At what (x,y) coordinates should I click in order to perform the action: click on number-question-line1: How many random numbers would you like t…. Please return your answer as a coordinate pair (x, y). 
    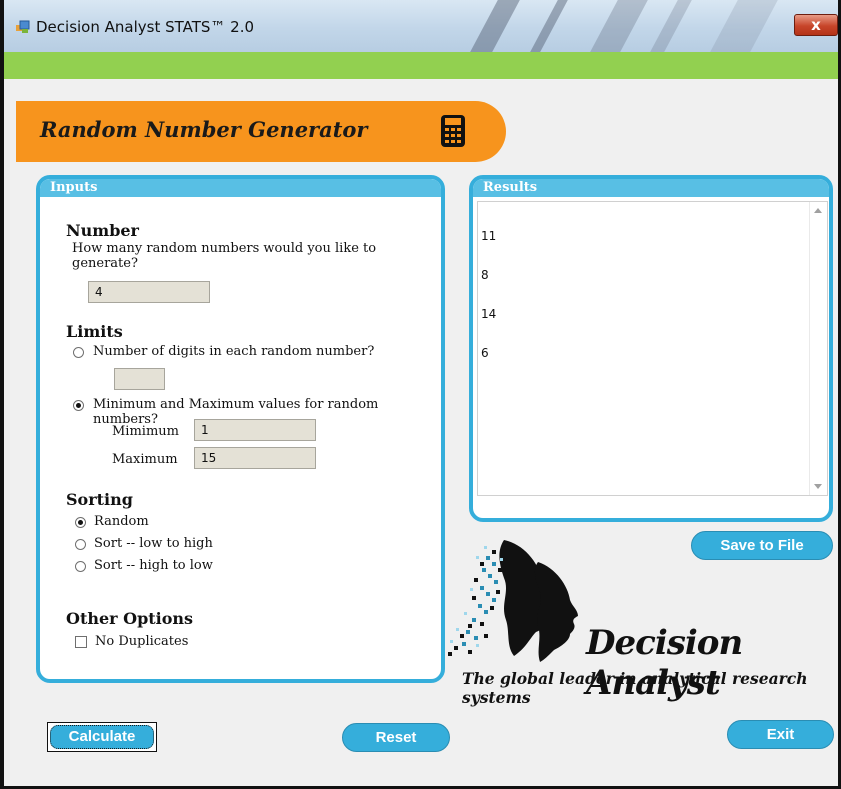
    Looking at the image, I should click on (224, 248).